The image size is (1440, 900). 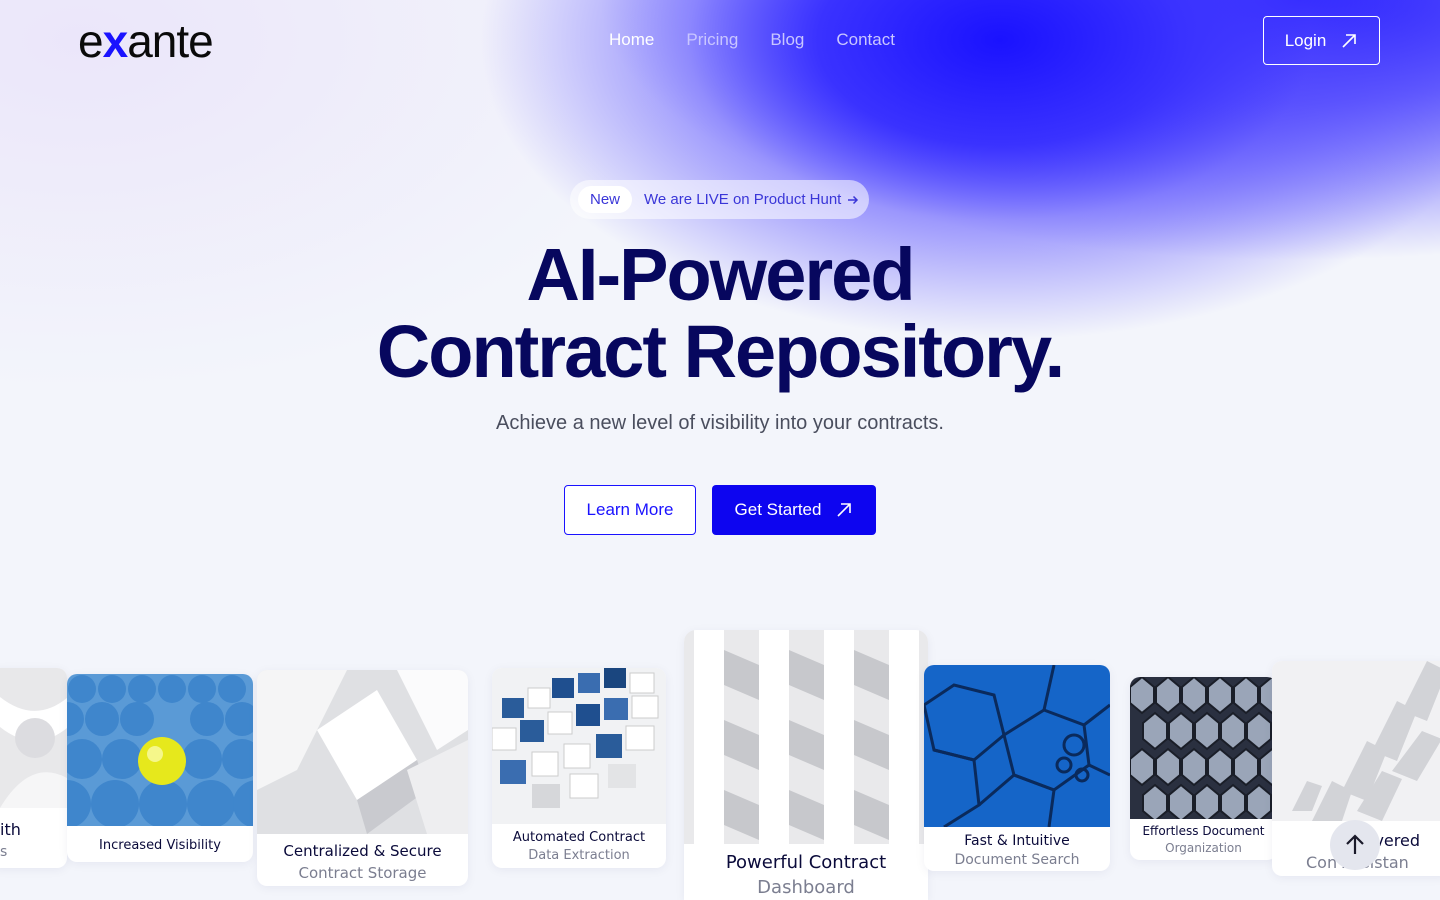 What do you see at coordinates (362, 752) in the screenshot?
I see `white-blocks-image` at bounding box center [362, 752].